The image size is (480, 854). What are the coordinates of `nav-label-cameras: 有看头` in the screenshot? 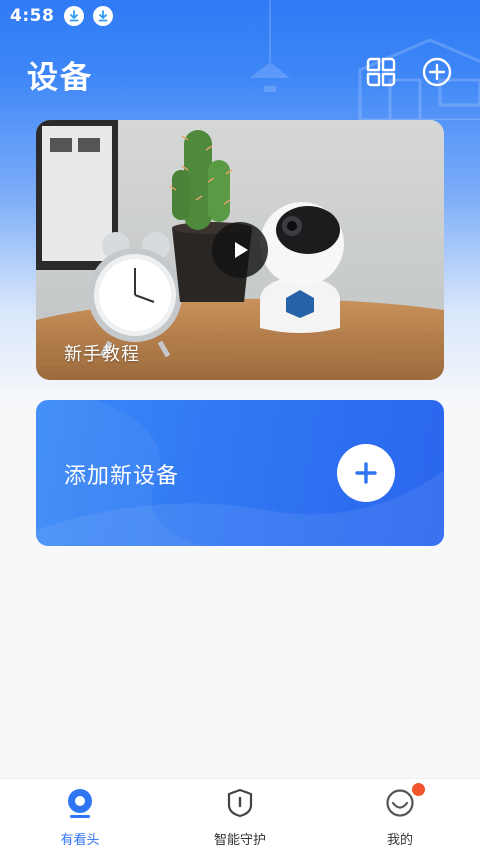 It's located at (80, 840).